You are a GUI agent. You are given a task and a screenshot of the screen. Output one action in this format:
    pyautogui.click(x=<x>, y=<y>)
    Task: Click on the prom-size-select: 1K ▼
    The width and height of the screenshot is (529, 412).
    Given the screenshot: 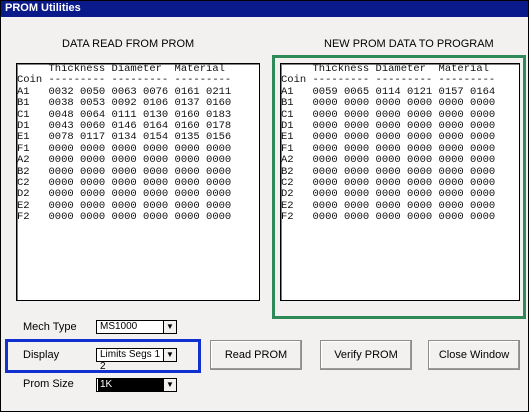 What is the action you would take?
    pyautogui.click(x=136, y=385)
    